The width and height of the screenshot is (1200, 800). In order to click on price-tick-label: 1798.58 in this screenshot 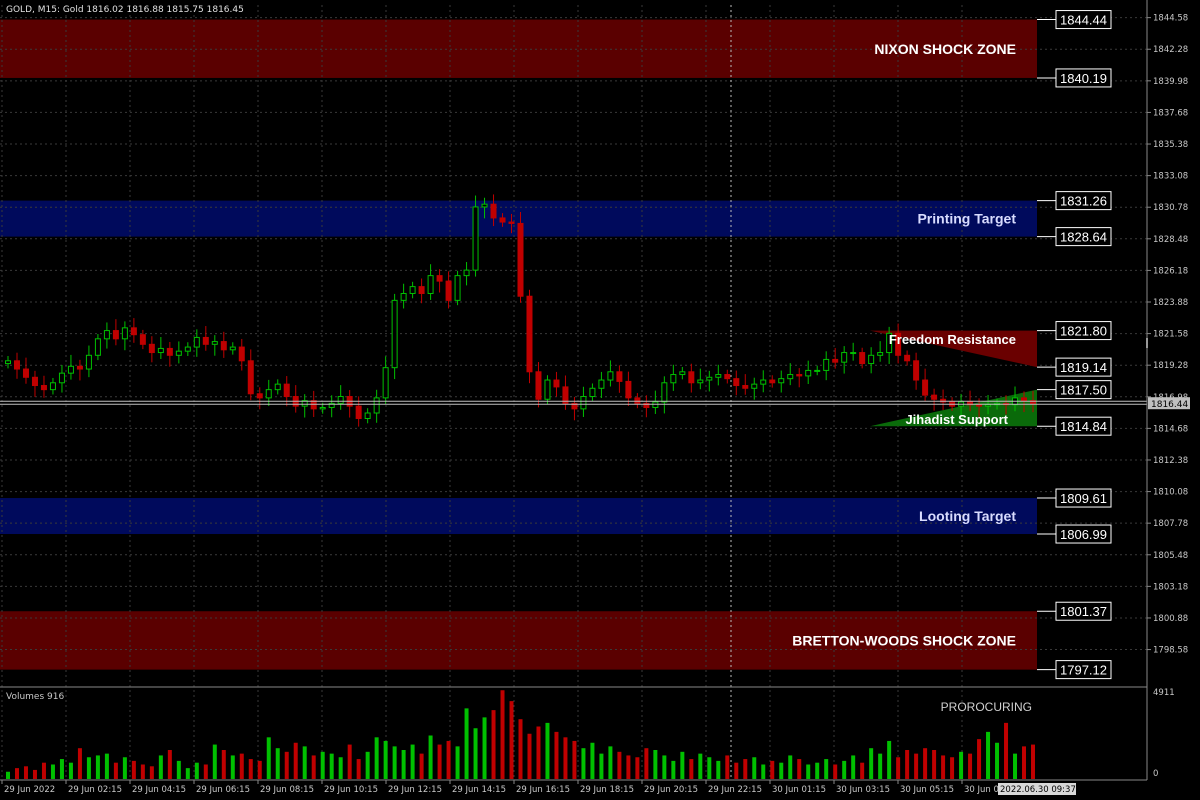, I will do `click(1170, 651)`.